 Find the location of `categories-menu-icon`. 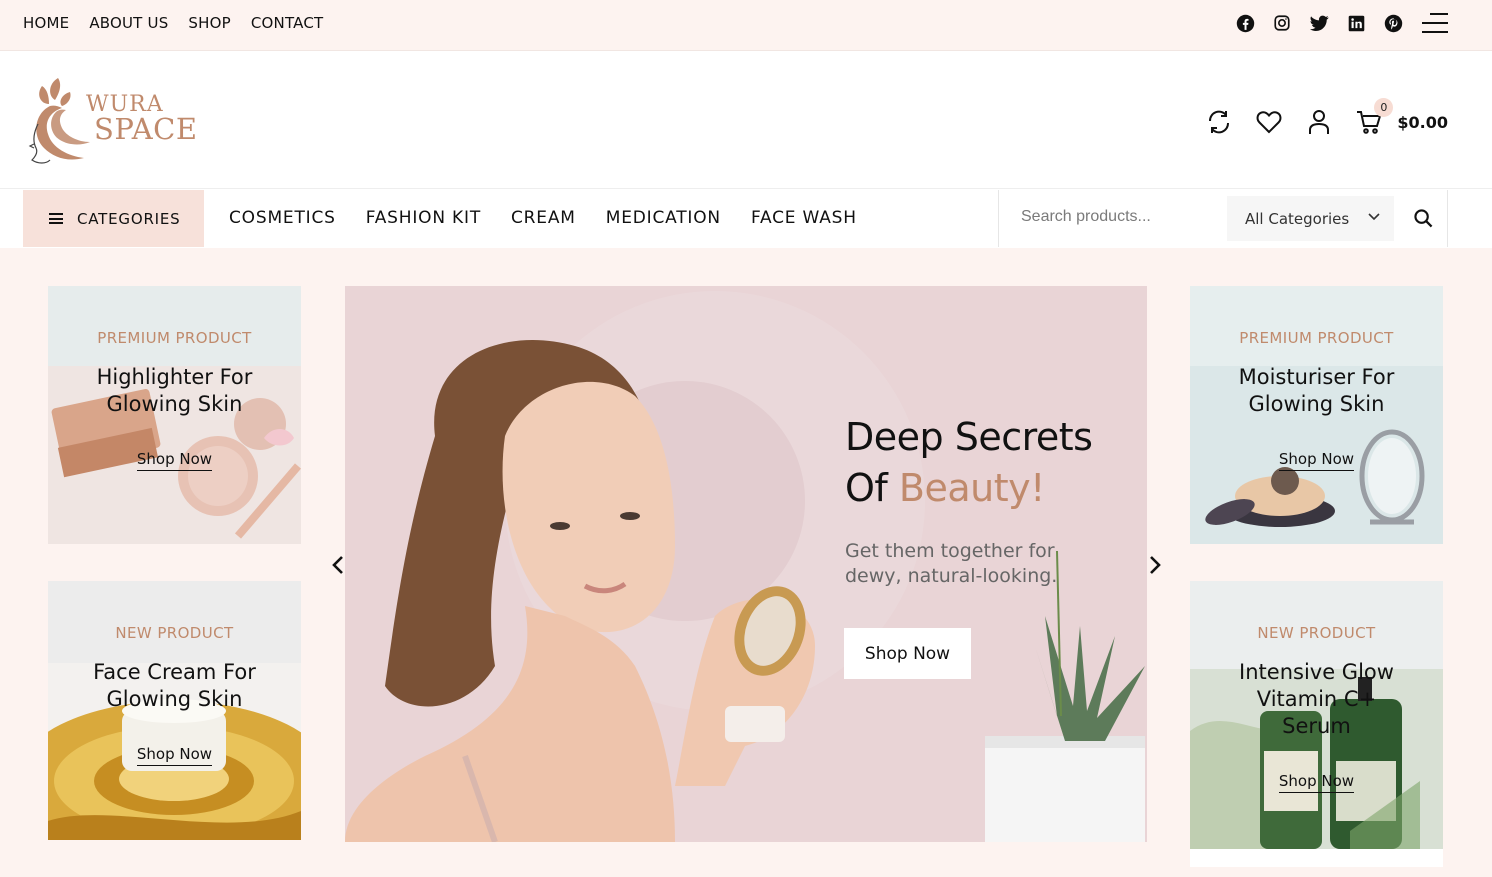

categories-menu-icon is located at coordinates (56, 218).